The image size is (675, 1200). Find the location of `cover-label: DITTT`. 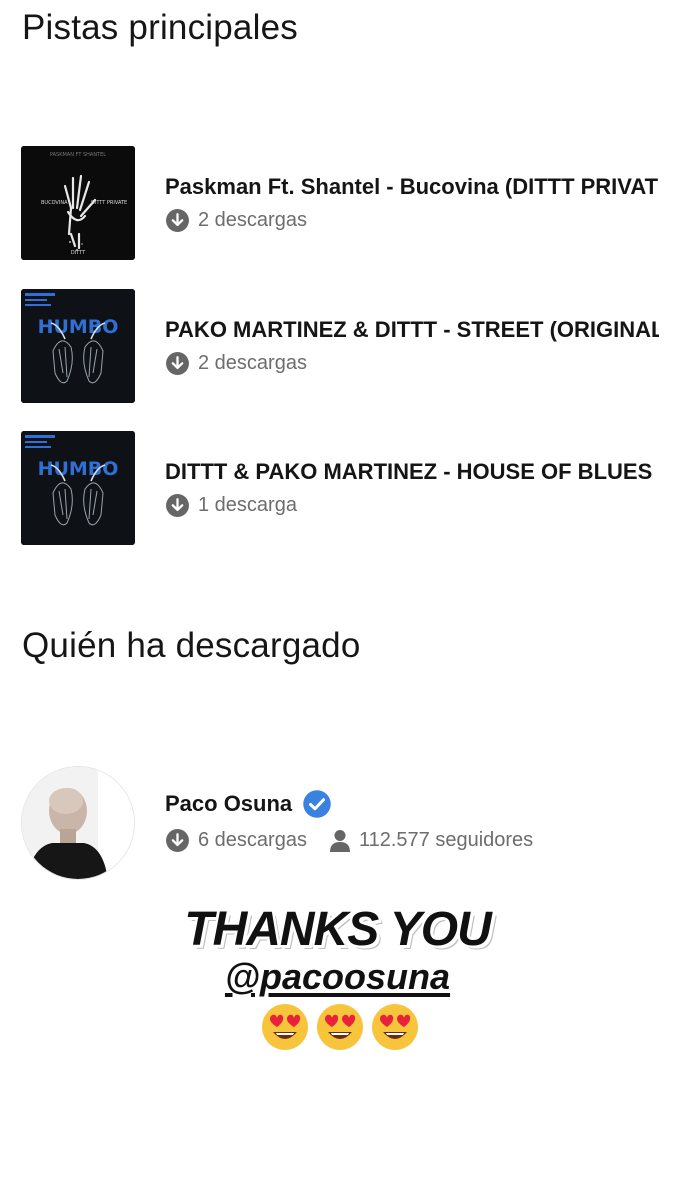

cover-label: DITTT is located at coordinates (78, 253).